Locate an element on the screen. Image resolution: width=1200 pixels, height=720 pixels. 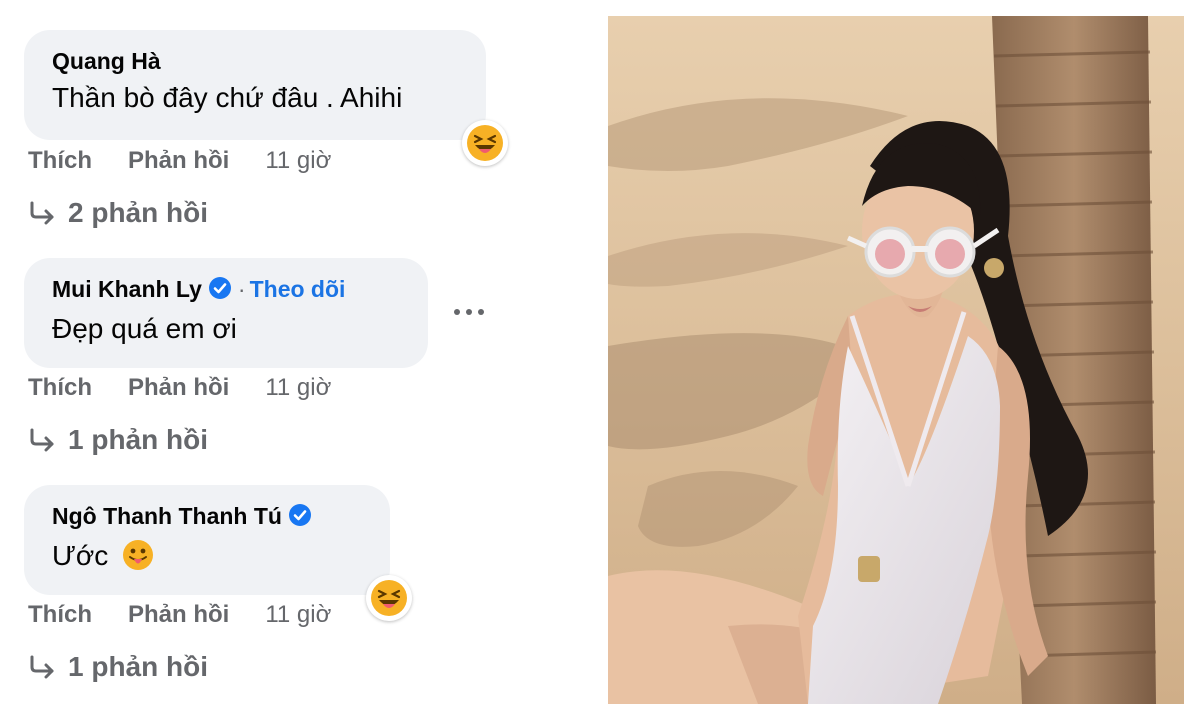
comment-text: Đẹp quá em ơi is located at coordinates (144, 328).